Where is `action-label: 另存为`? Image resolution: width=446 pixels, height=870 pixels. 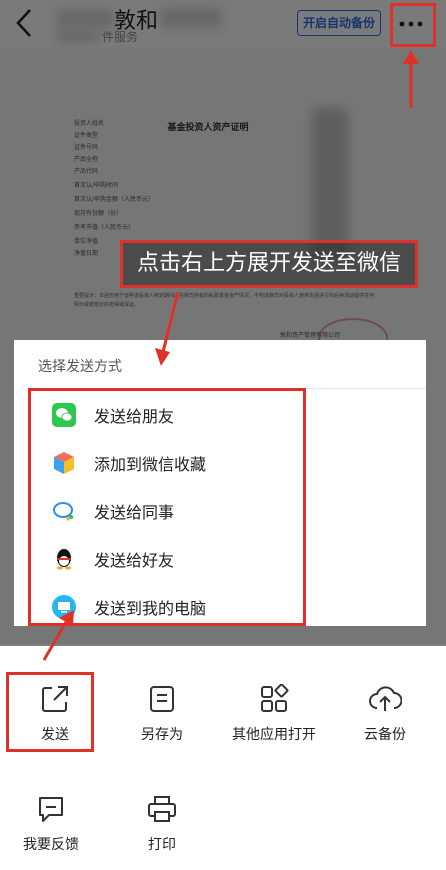
action-label: 另存为 is located at coordinates (162, 735).